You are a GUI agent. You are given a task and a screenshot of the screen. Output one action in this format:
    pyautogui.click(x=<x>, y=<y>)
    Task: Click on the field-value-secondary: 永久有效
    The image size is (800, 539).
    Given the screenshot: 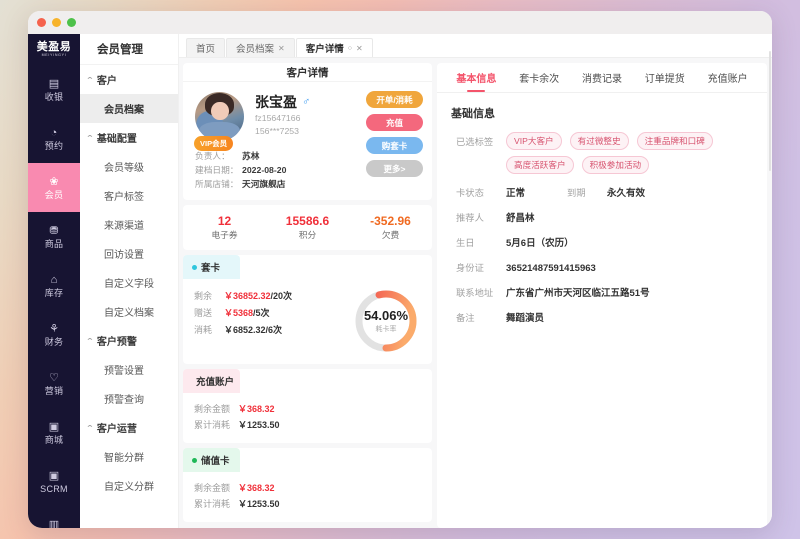 What is the action you would take?
    pyautogui.click(x=626, y=193)
    